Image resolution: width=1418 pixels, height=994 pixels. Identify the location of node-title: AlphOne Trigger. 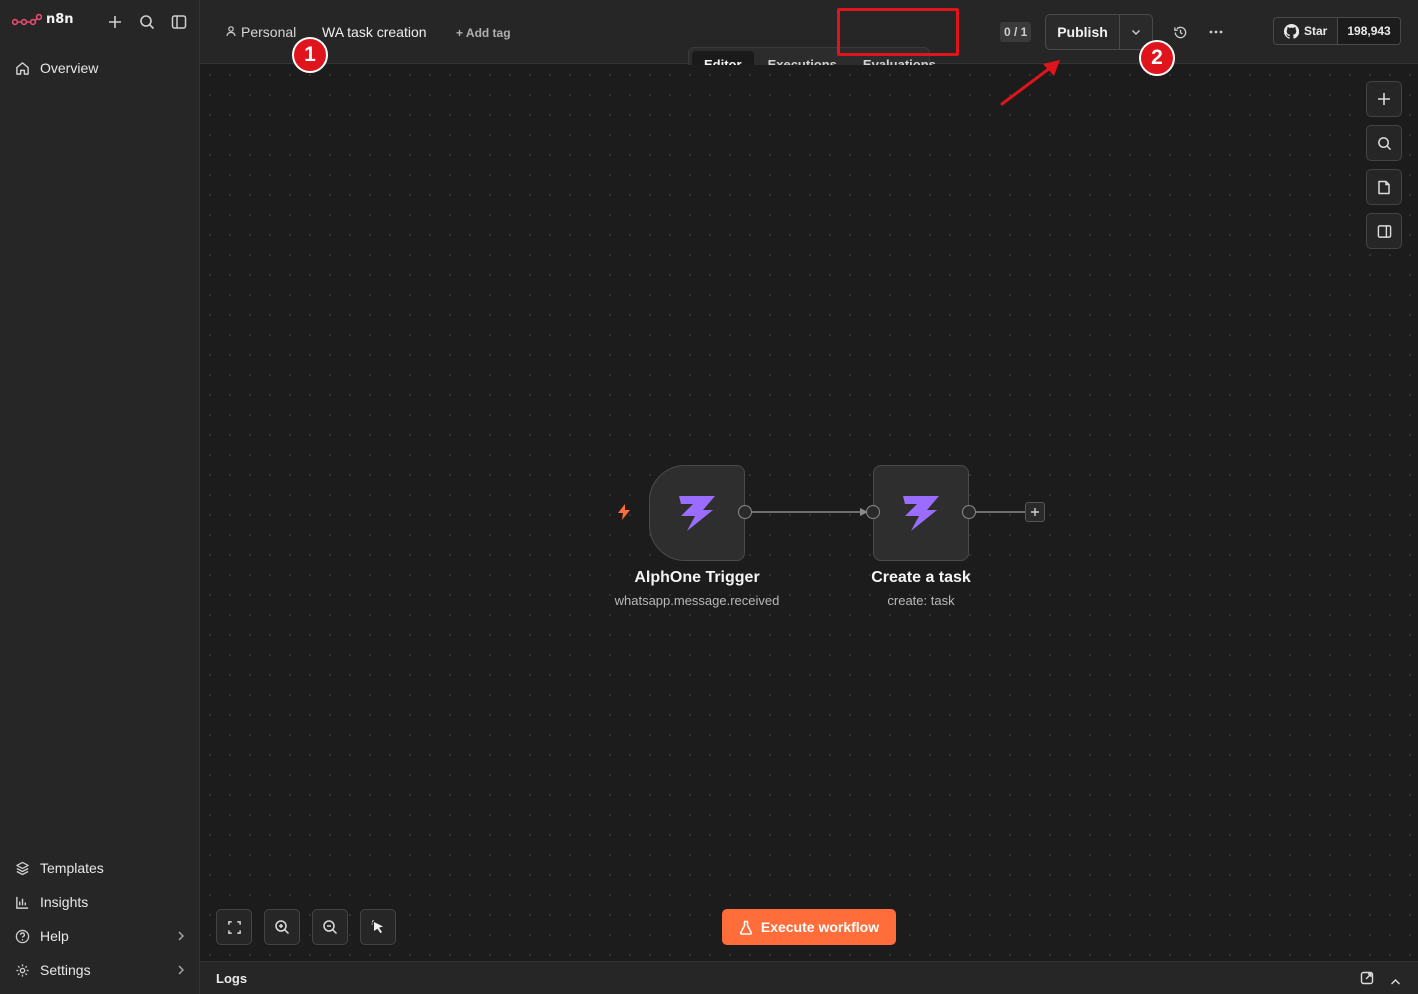
(697, 577).